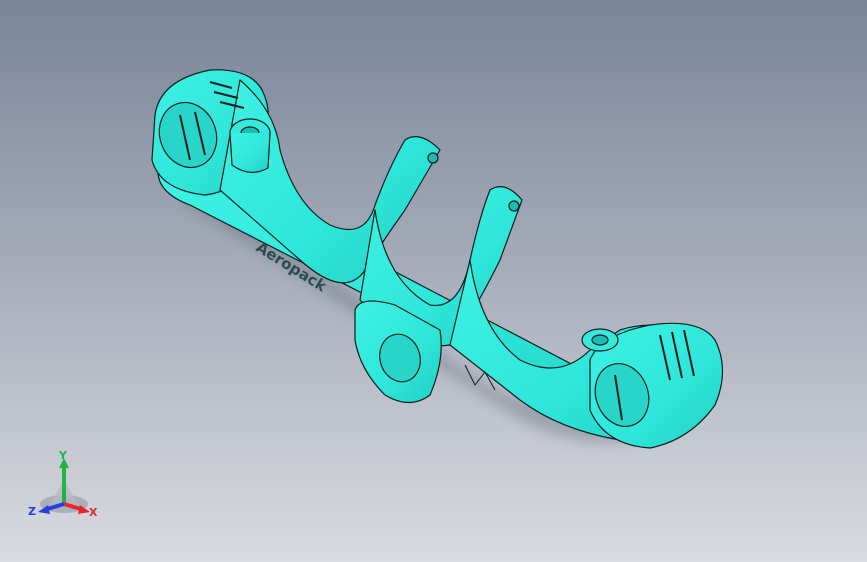 This screenshot has height=562, width=867. What do you see at coordinates (600, 340) in the screenshot?
I see `right-boss-hole` at bounding box center [600, 340].